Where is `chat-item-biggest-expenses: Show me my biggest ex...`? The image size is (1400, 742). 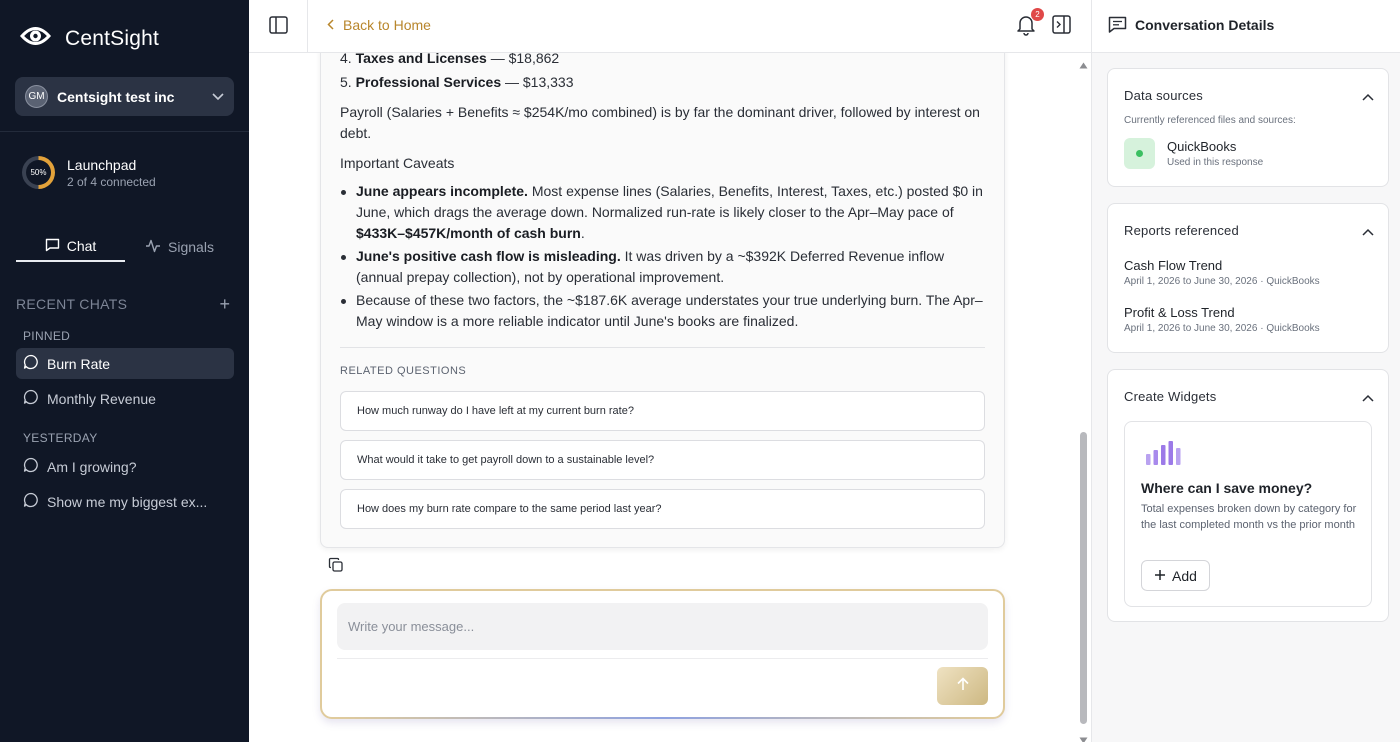 chat-item-biggest-expenses: Show me my biggest ex... is located at coordinates (125, 501).